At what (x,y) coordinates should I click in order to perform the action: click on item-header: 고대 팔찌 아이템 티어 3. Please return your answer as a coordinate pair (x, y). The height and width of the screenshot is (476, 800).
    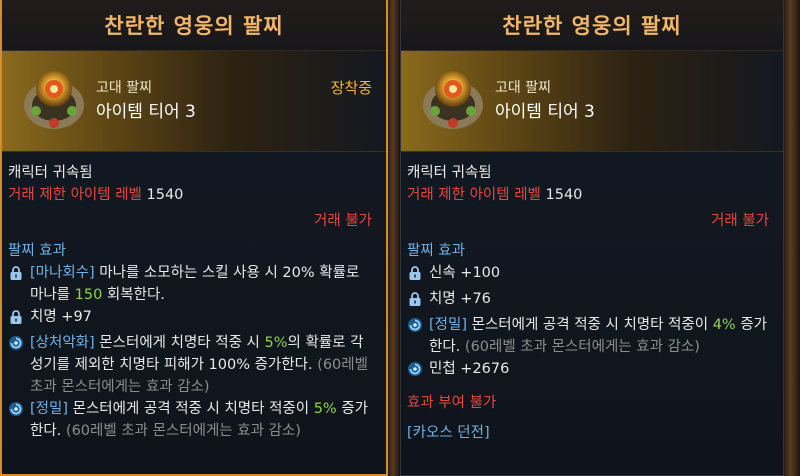
    Looking at the image, I should click on (592, 101).